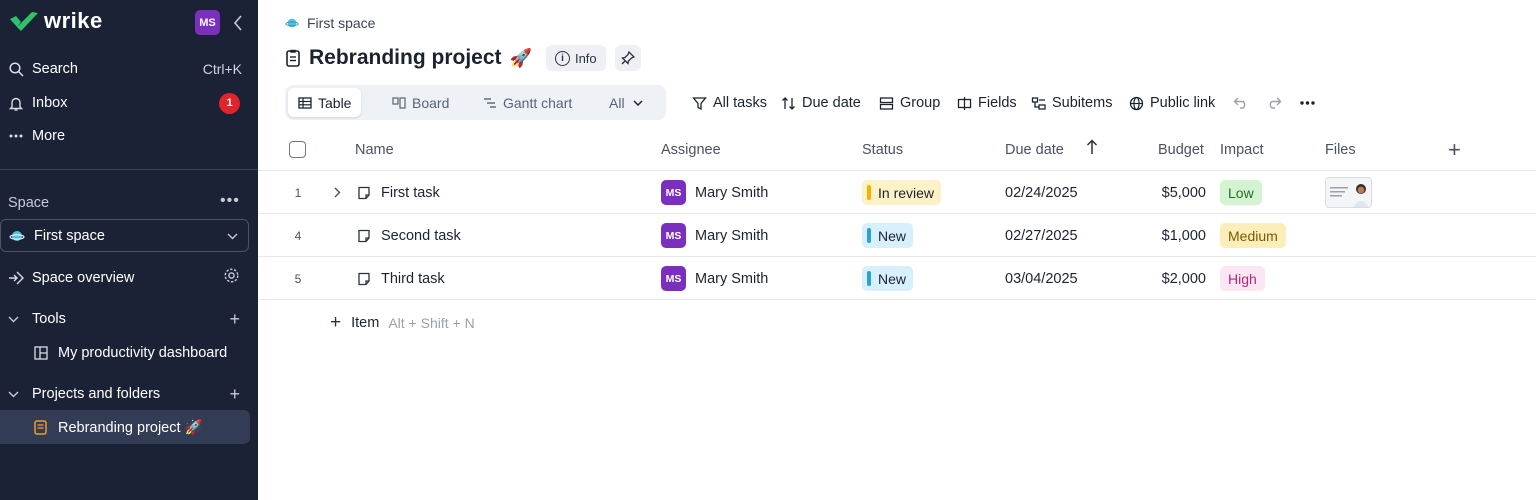 The image size is (1536, 500). I want to click on pin-button, so click(627, 58).